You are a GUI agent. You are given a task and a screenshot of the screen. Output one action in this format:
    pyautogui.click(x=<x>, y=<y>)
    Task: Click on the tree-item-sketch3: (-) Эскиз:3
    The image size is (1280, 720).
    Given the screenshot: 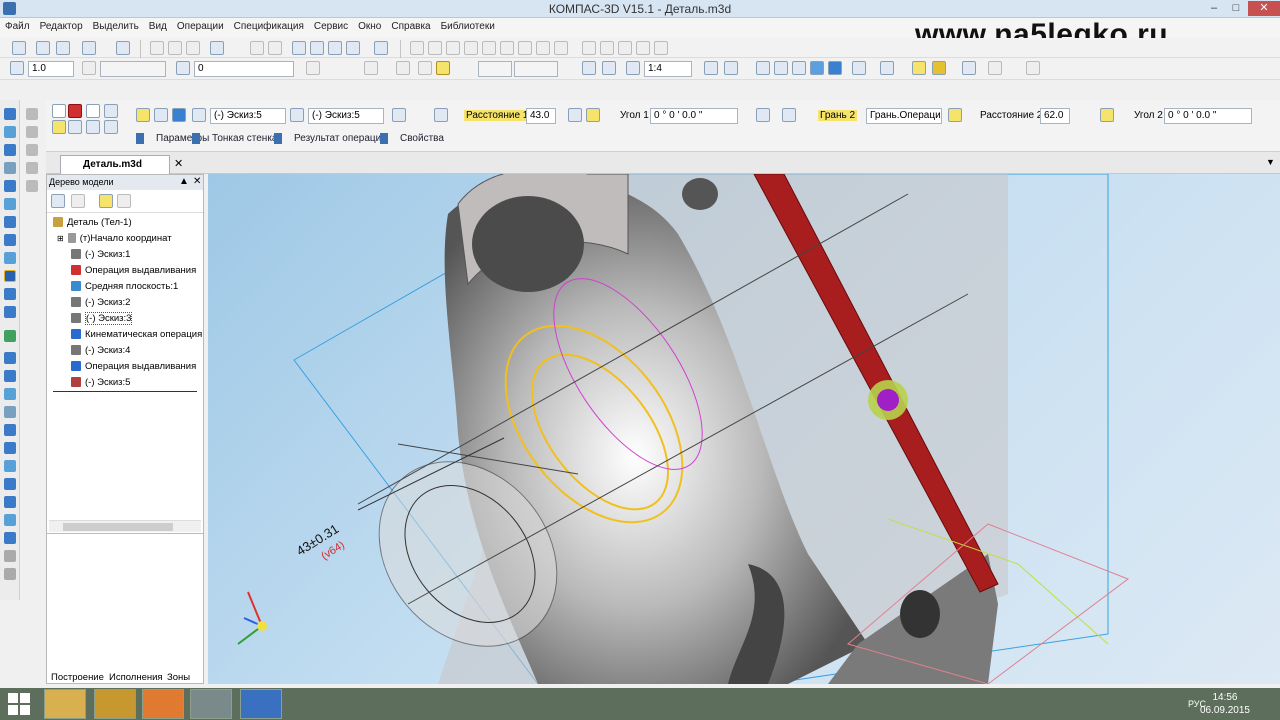 What is the action you would take?
    pyautogui.click(x=145, y=318)
    